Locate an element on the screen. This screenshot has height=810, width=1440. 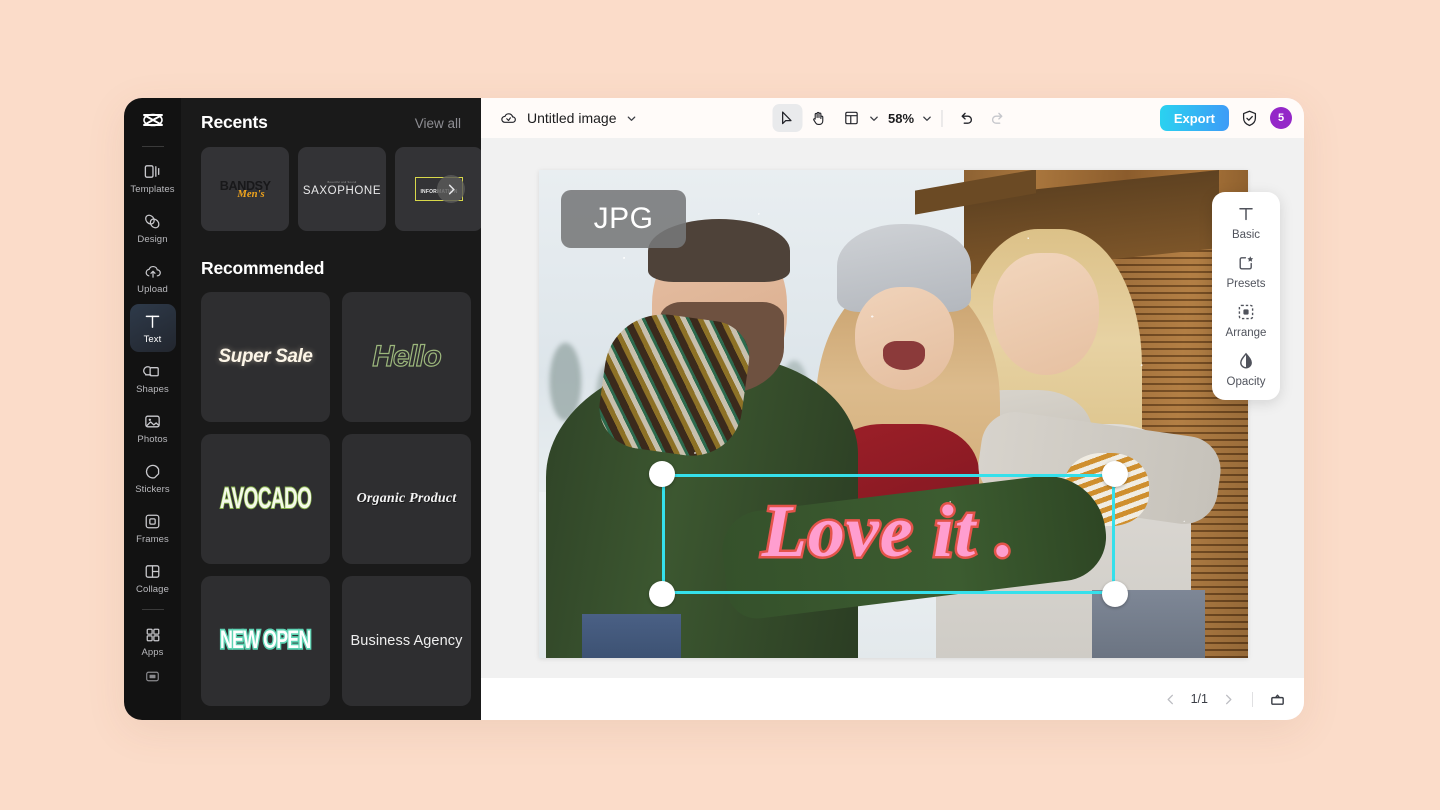
export-button: Export is located at coordinates (1194, 118).